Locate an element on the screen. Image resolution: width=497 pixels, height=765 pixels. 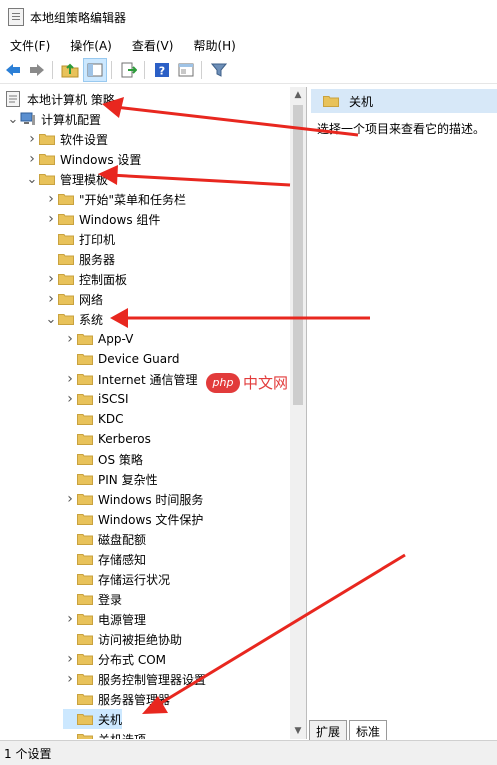
tree-node: › 软件设置 is located at coordinates (66, 139).